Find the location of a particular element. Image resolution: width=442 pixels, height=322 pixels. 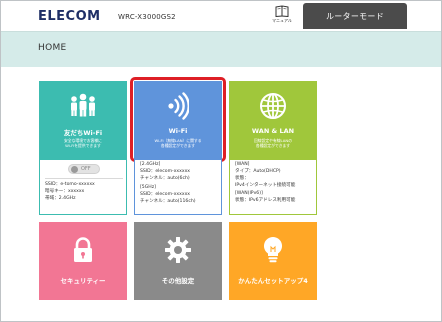

friend-wifi-tile: 友だちWi-Fi 安全な環境でお客様に Wi-Fiを提供できます is located at coordinates (83, 120).